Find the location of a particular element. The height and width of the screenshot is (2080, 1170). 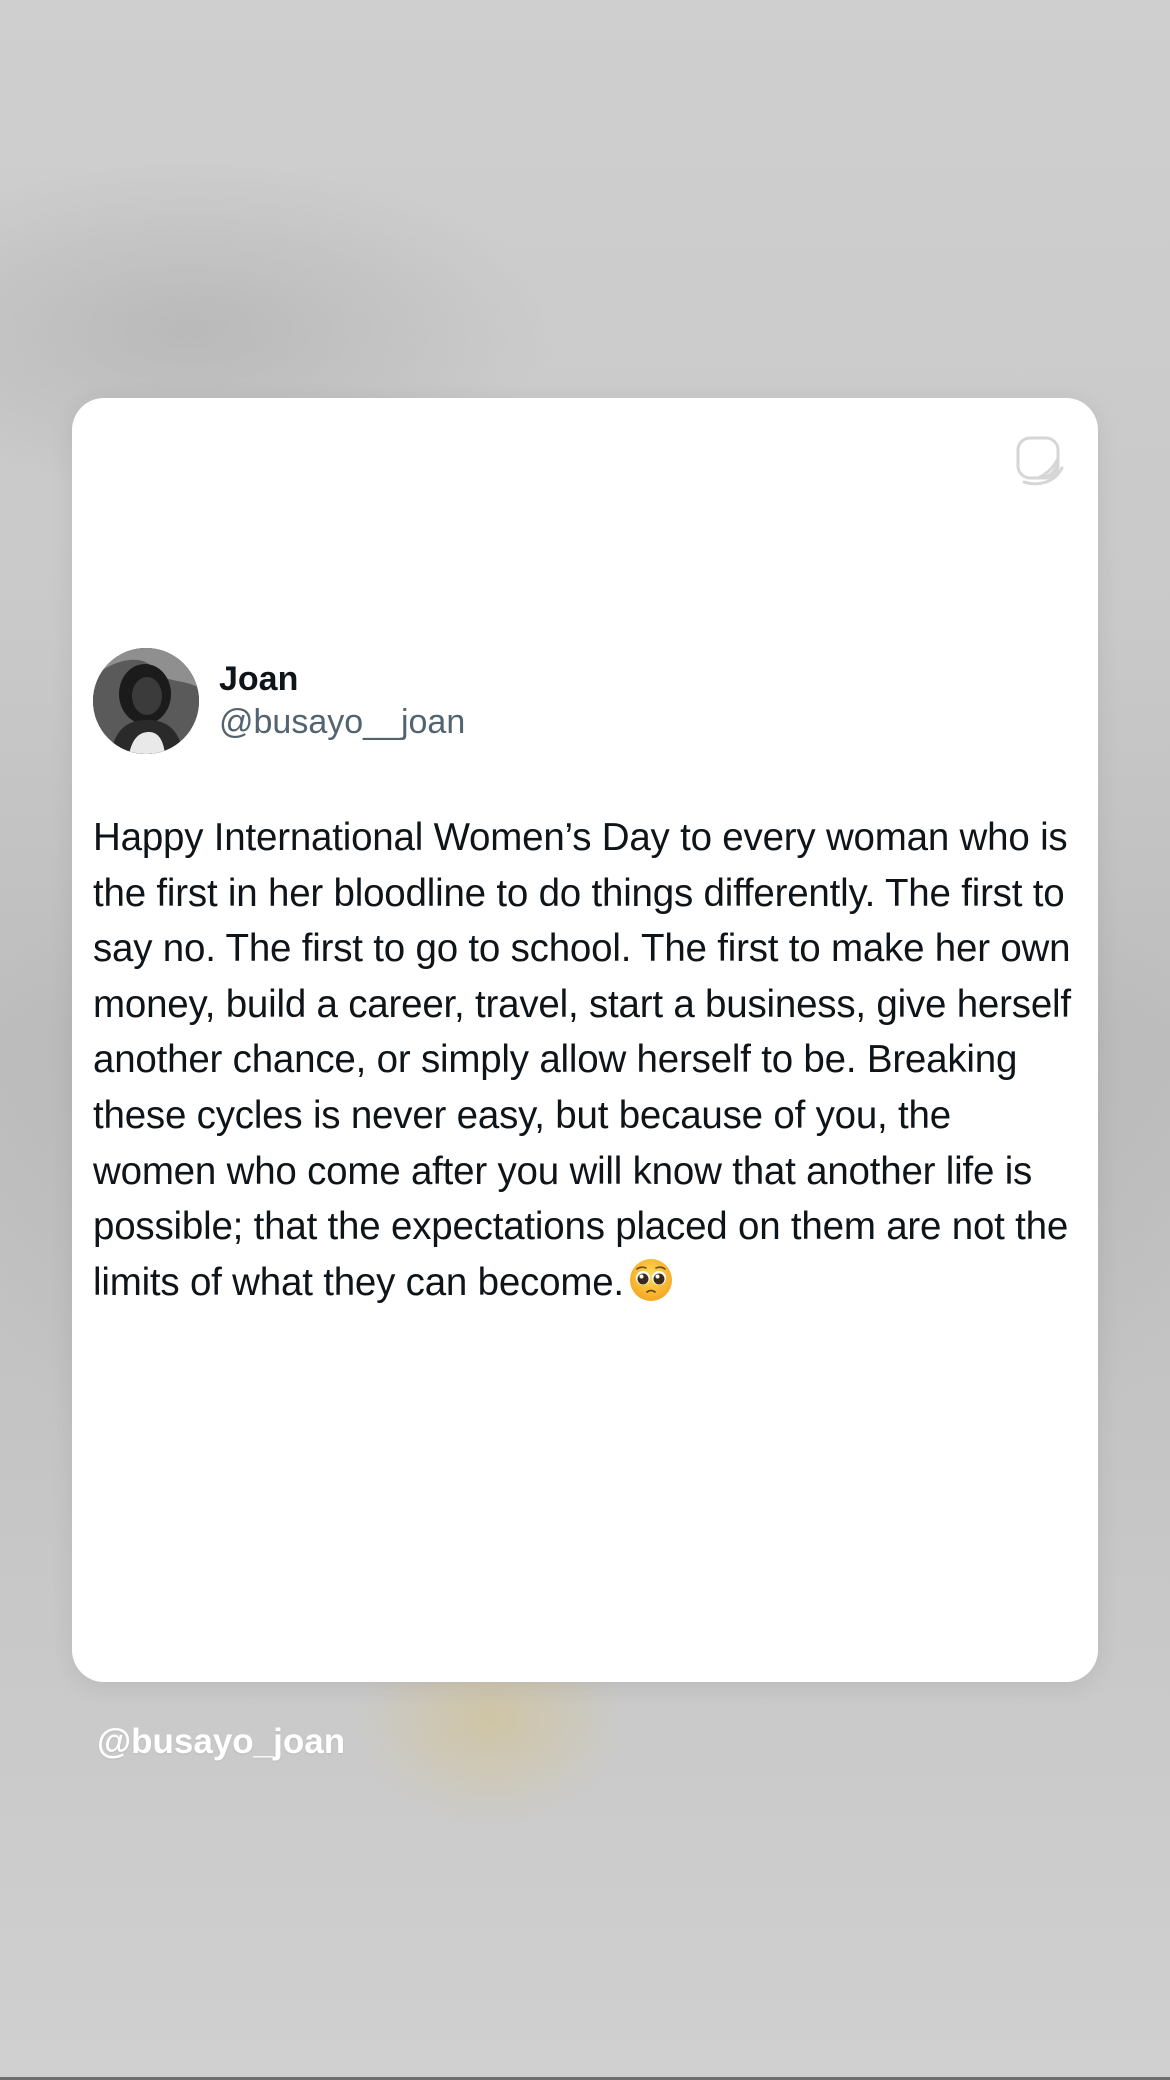

post-header: Joan @busayo__joan is located at coordinates (279, 701).